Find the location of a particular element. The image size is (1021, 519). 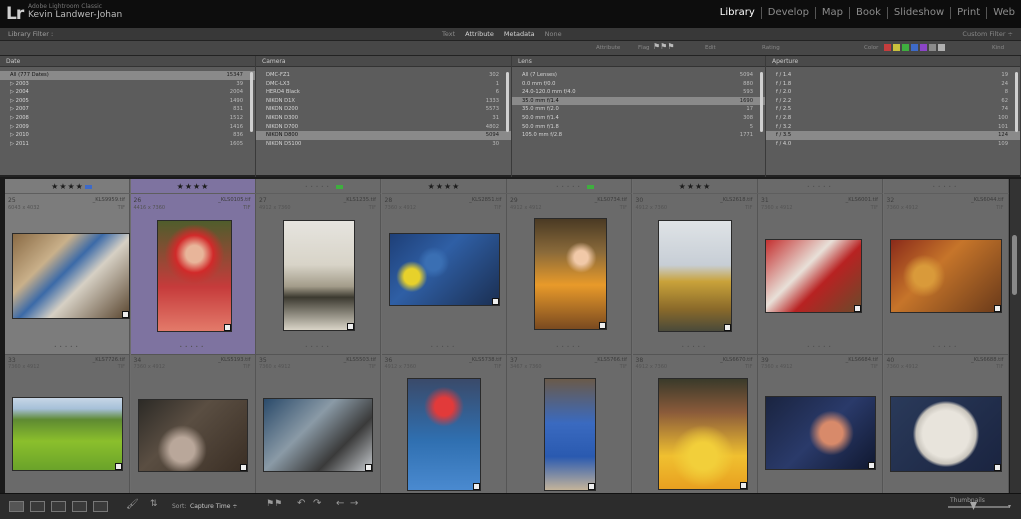

metadata-row: 50.0 mm f/1.8 5 is located at coordinates (638, 127).